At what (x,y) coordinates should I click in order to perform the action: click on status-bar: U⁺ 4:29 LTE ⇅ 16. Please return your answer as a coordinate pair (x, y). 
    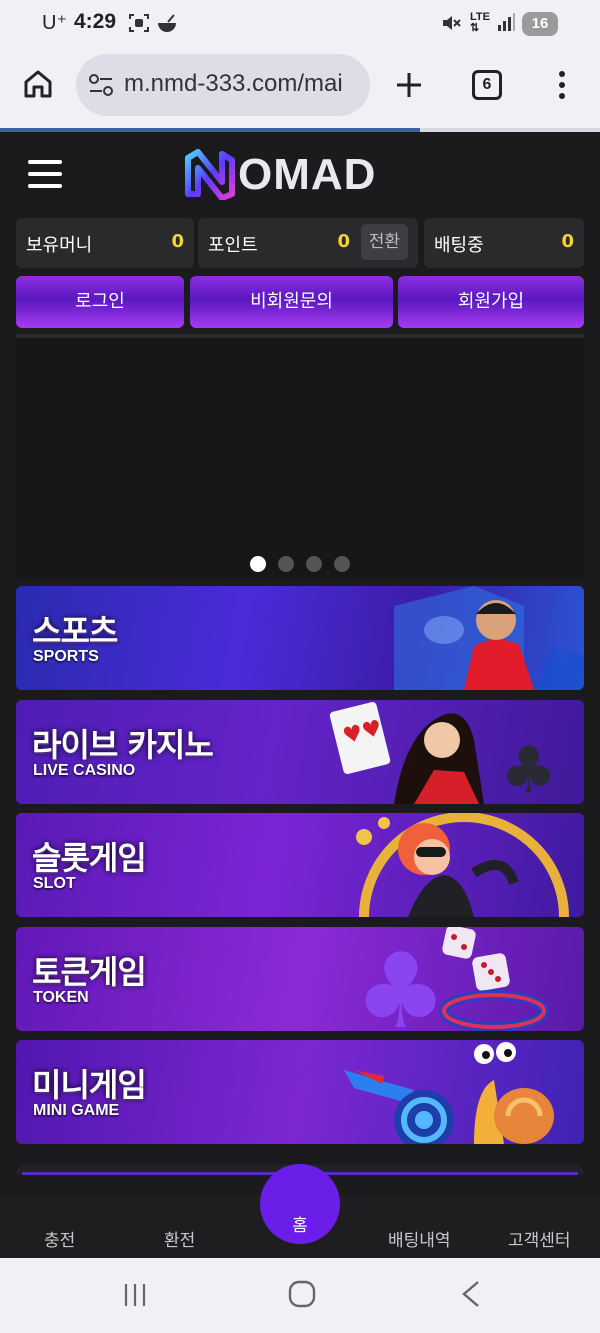
    Looking at the image, I should click on (300, 25).